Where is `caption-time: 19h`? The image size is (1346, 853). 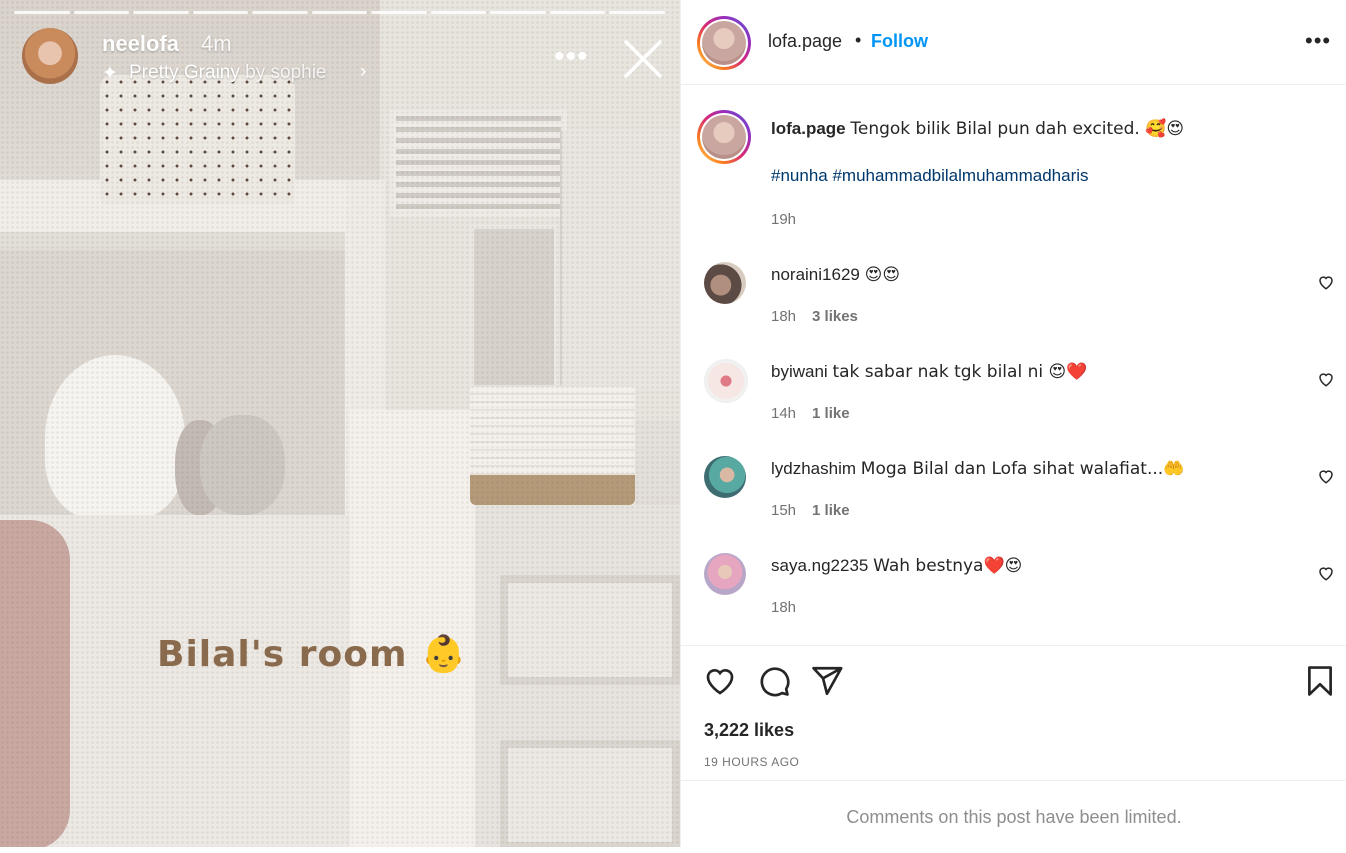
caption-time: 19h is located at coordinates (784, 219).